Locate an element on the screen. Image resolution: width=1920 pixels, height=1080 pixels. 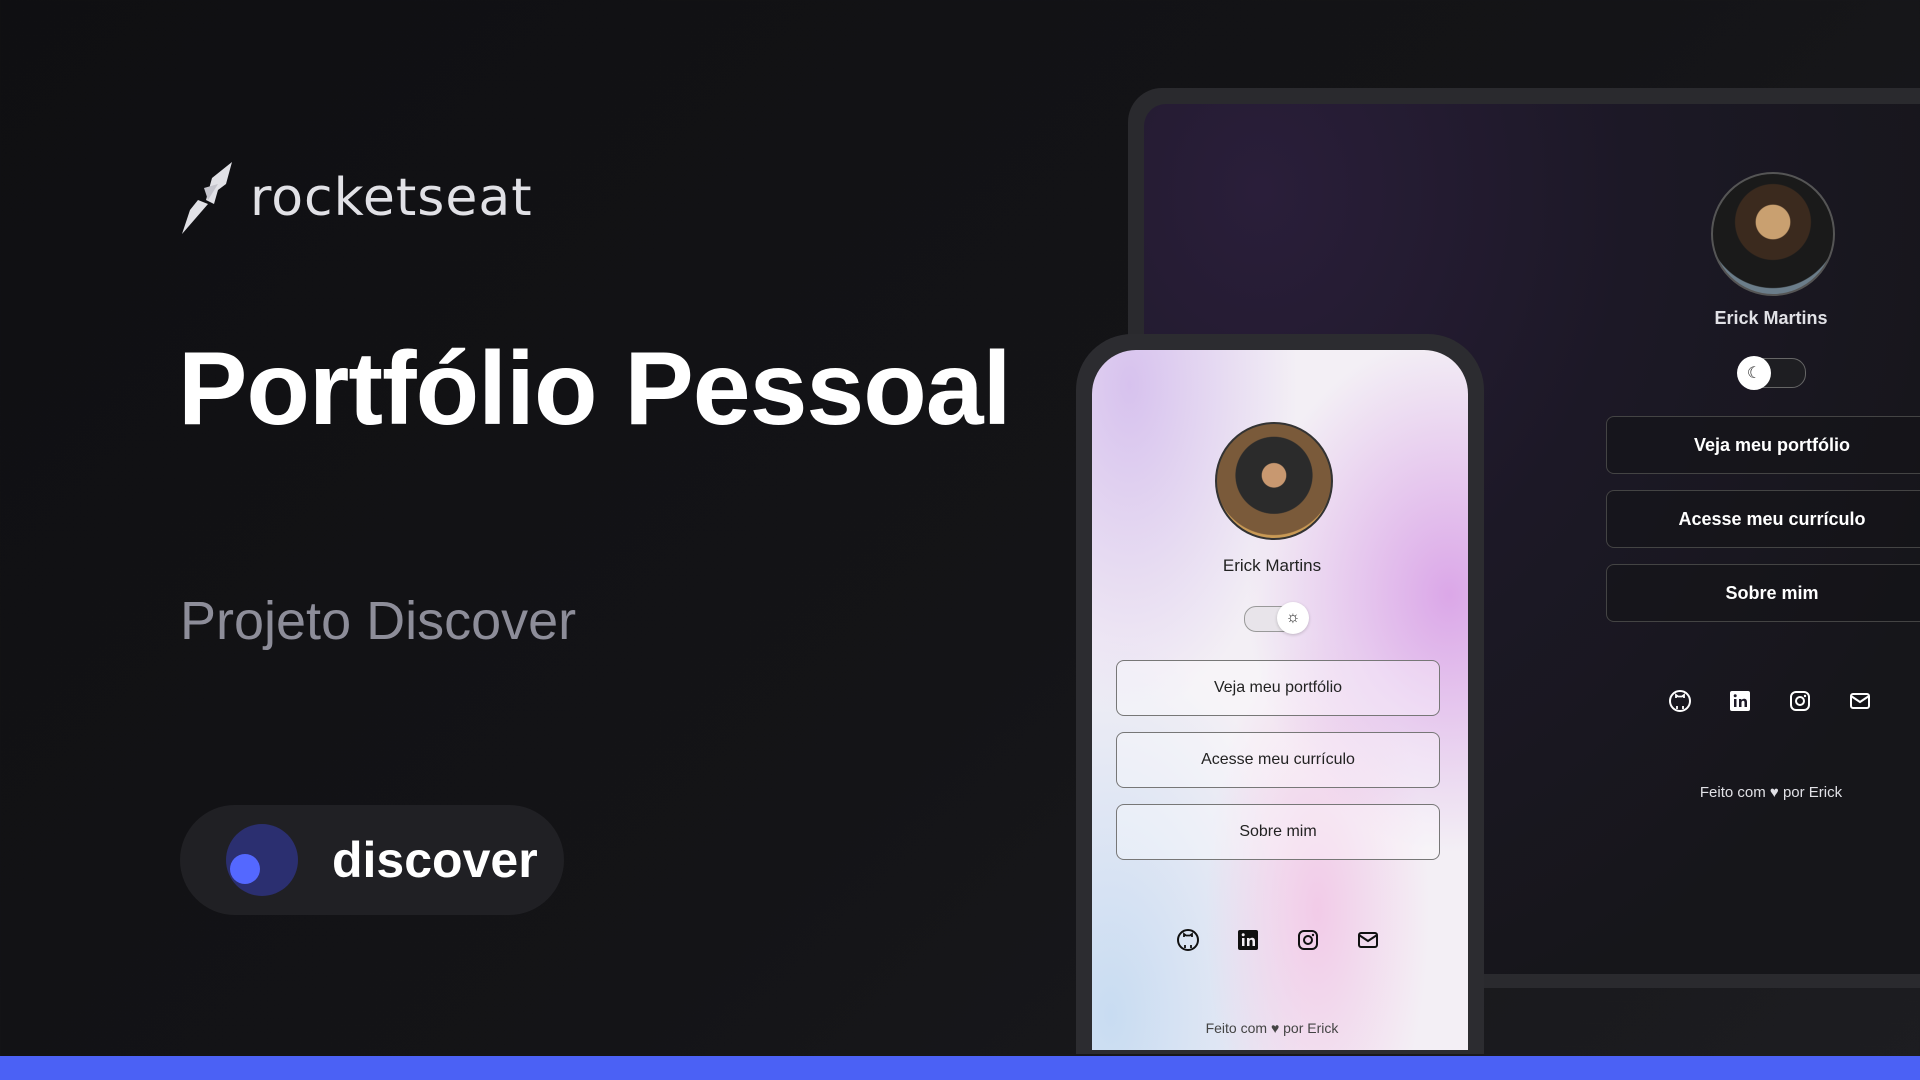
sun-icon: ☼ is located at coordinates (1293, 618).